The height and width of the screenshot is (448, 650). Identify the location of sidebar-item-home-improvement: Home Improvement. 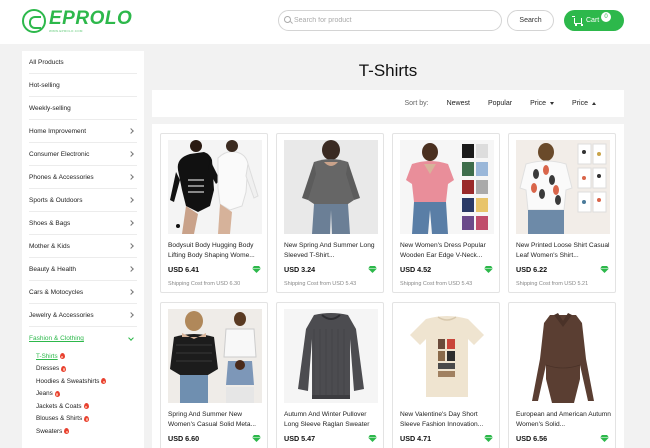
(83, 131).